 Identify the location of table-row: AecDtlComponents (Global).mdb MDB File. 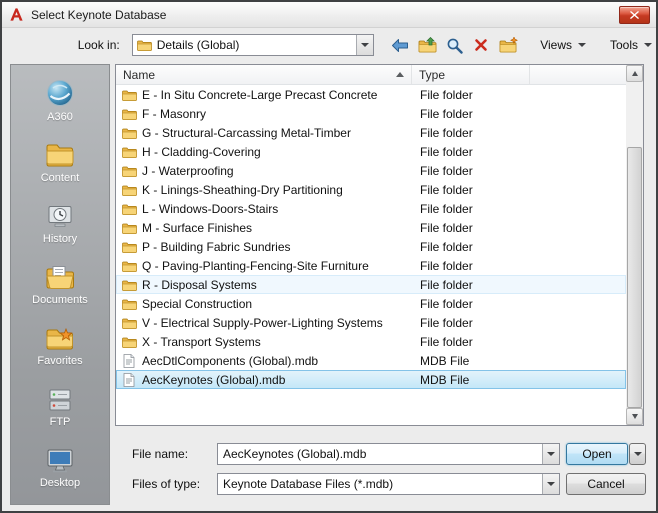
(371, 360).